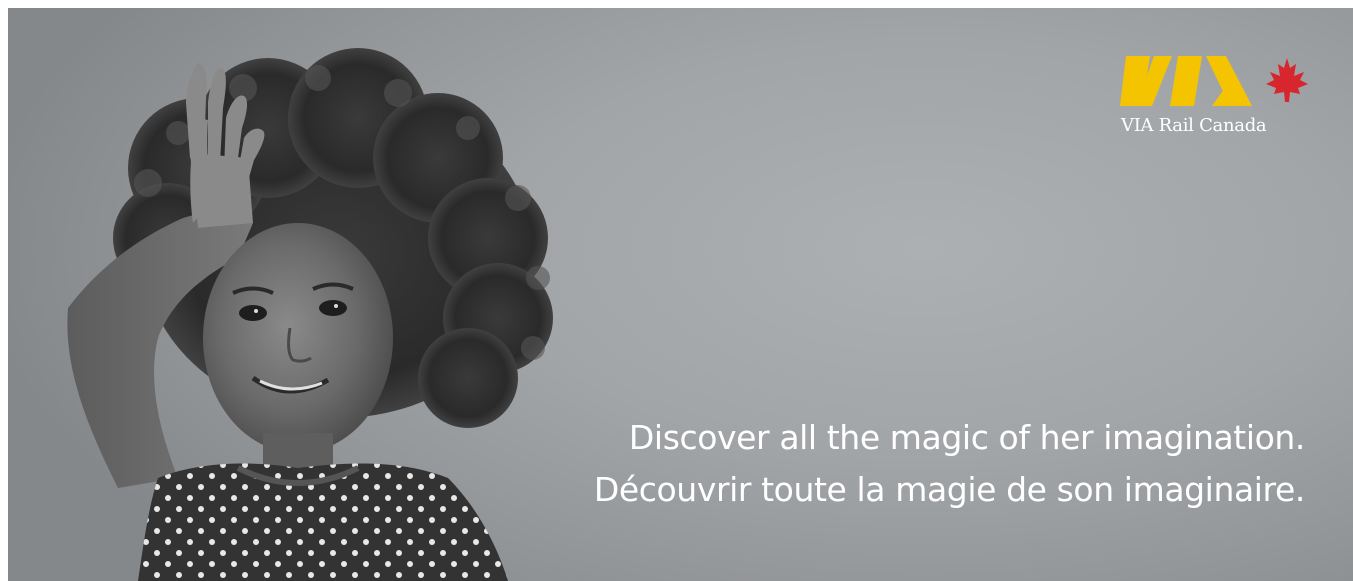 The image size is (1353, 581). Describe the element at coordinates (1287, 80) in the screenshot. I see `maple-leaf-icon` at that location.